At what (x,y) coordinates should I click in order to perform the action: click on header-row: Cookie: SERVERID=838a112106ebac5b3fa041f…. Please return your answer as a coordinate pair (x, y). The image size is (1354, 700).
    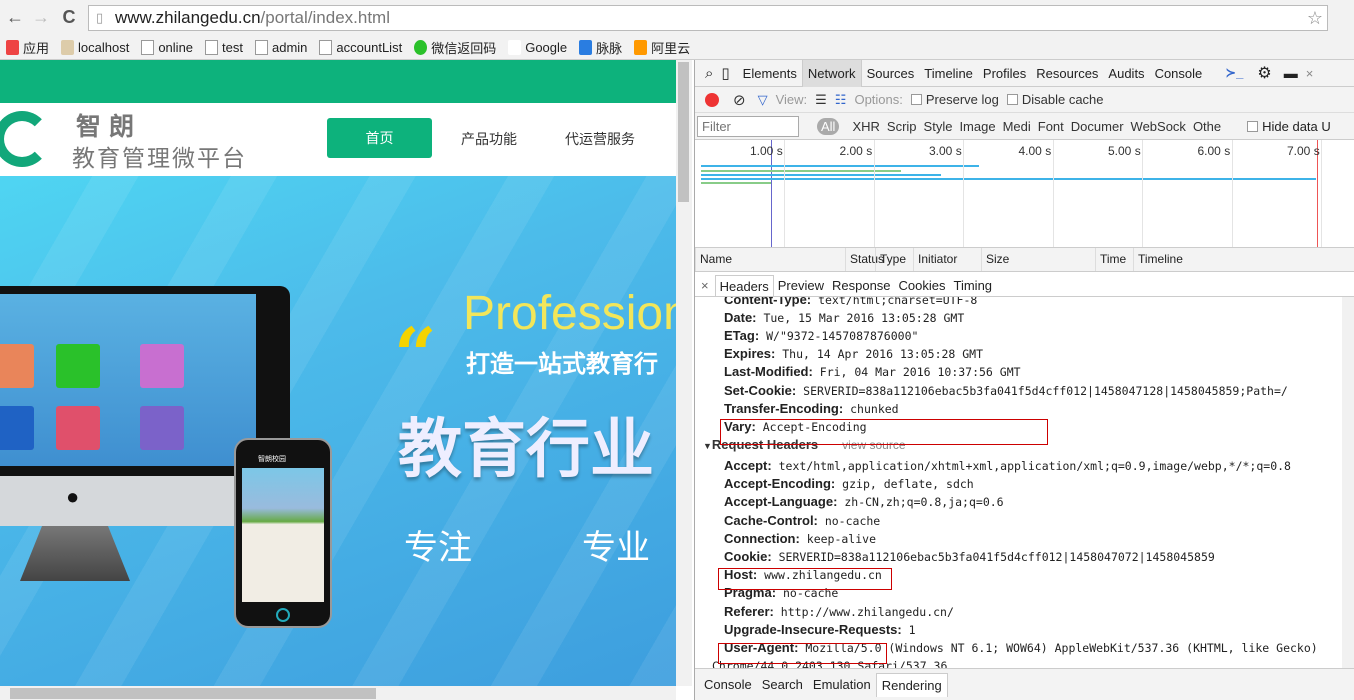
    Looking at the image, I should click on (969, 557).